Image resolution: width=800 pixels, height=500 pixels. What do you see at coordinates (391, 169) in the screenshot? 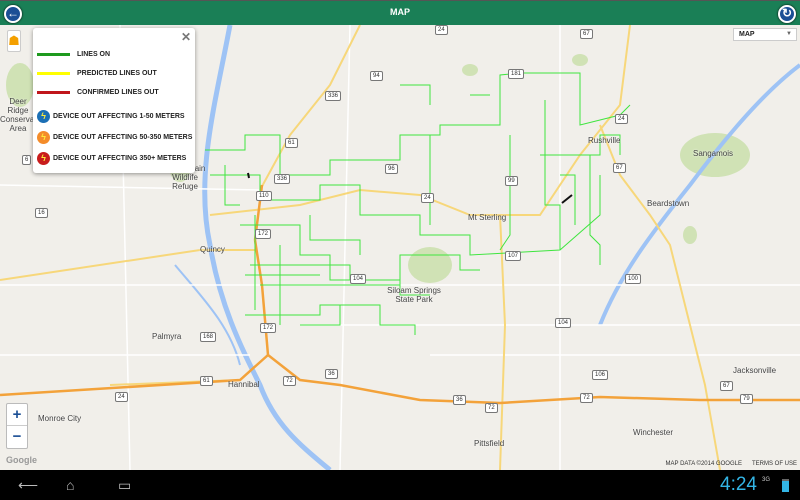
I see `route-shield: 96` at bounding box center [391, 169].